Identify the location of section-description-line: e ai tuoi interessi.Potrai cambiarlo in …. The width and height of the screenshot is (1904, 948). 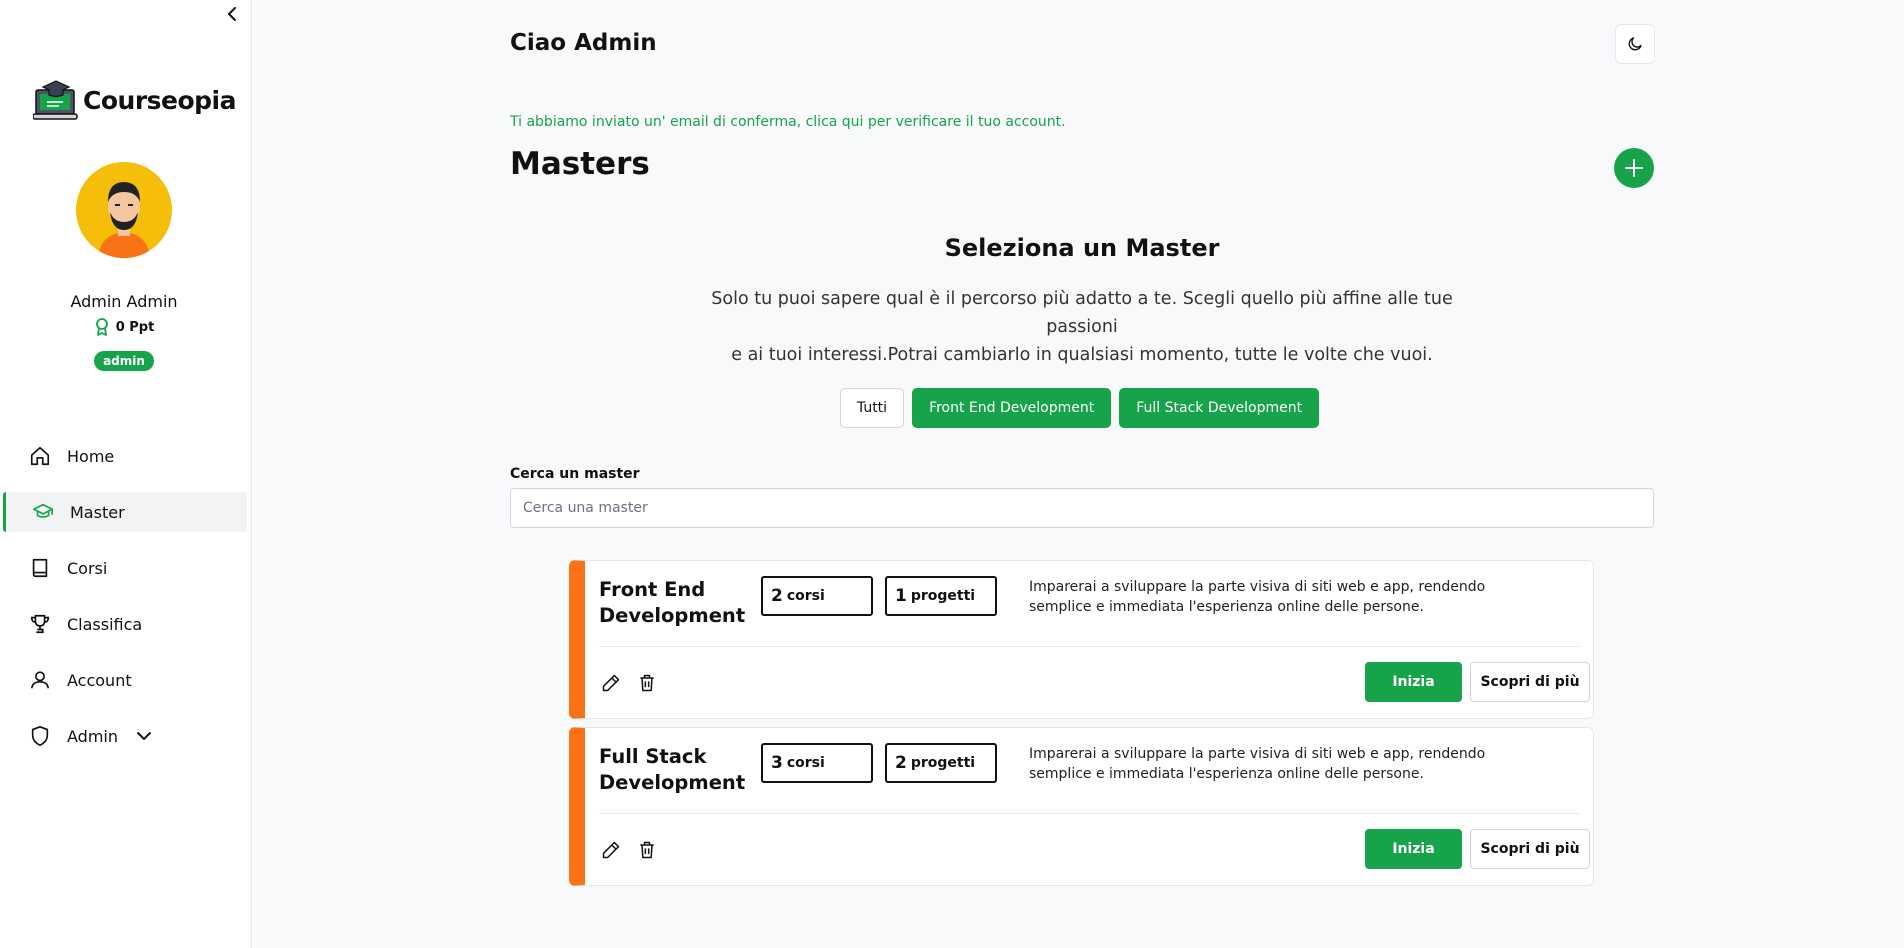
(1082, 355).